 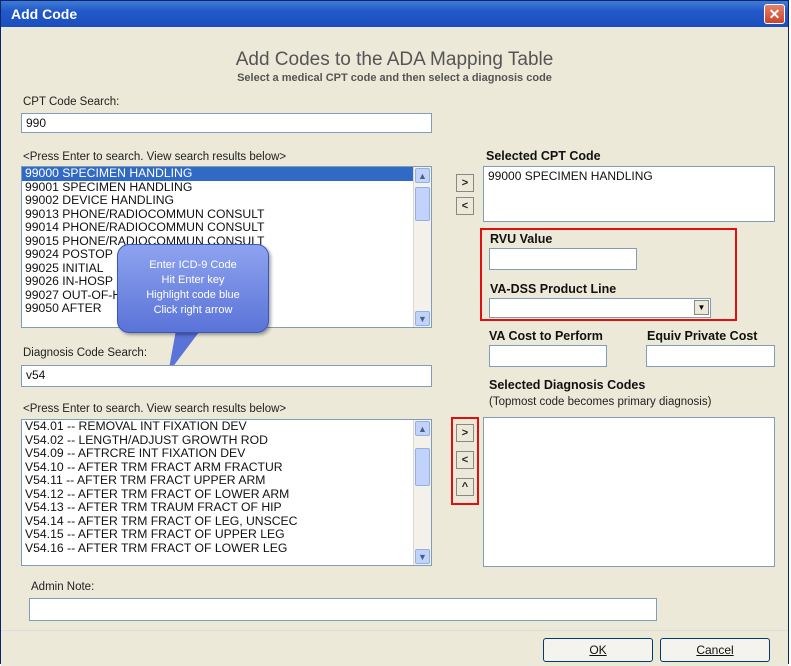 I want to click on rvu-label: RVU Value, so click(x=521, y=239).